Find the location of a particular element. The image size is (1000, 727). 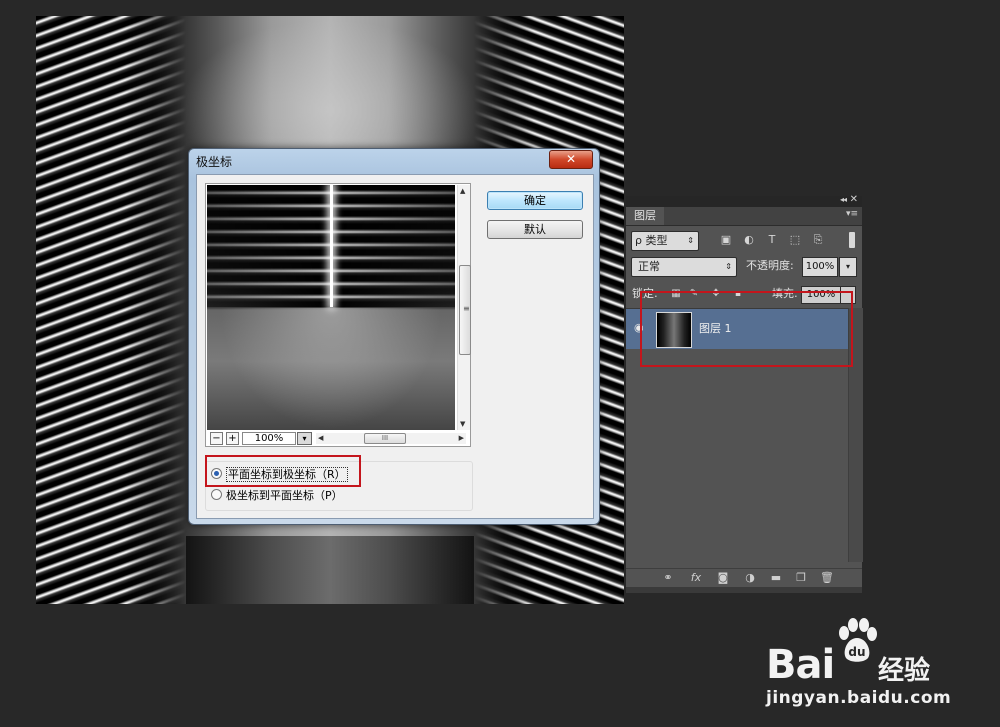

preview-highlight-line is located at coordinates (331, 246).